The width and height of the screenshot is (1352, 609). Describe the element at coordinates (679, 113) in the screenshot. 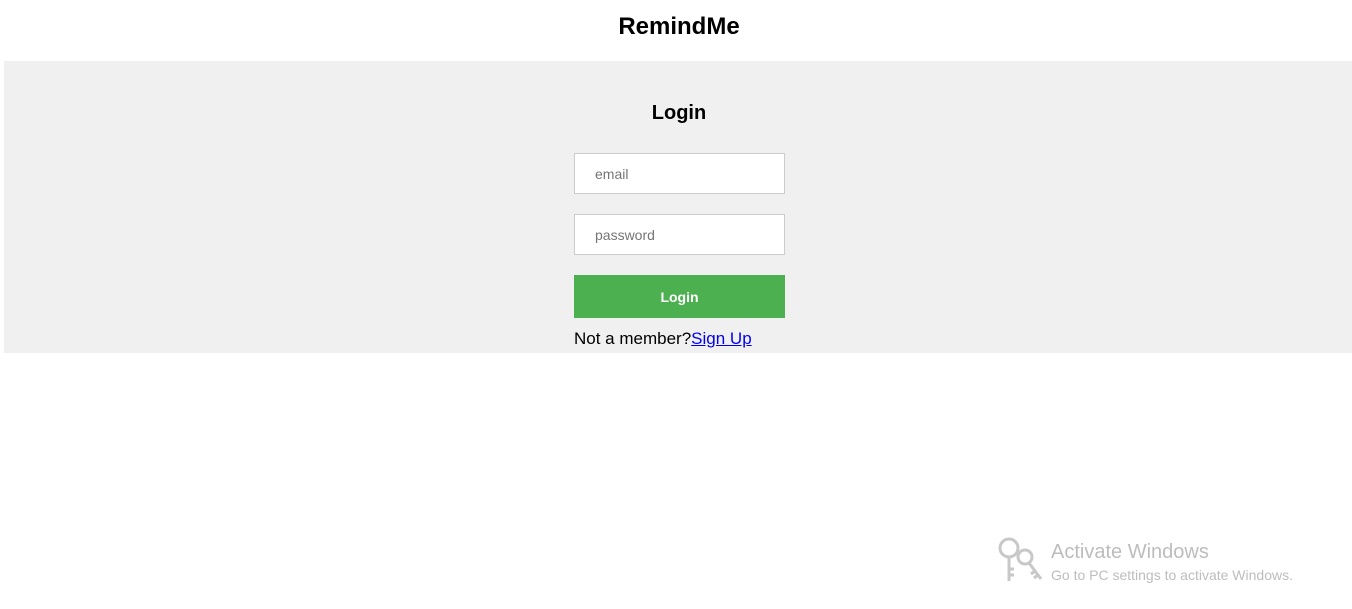

I see `login-heading: Login` at that location.